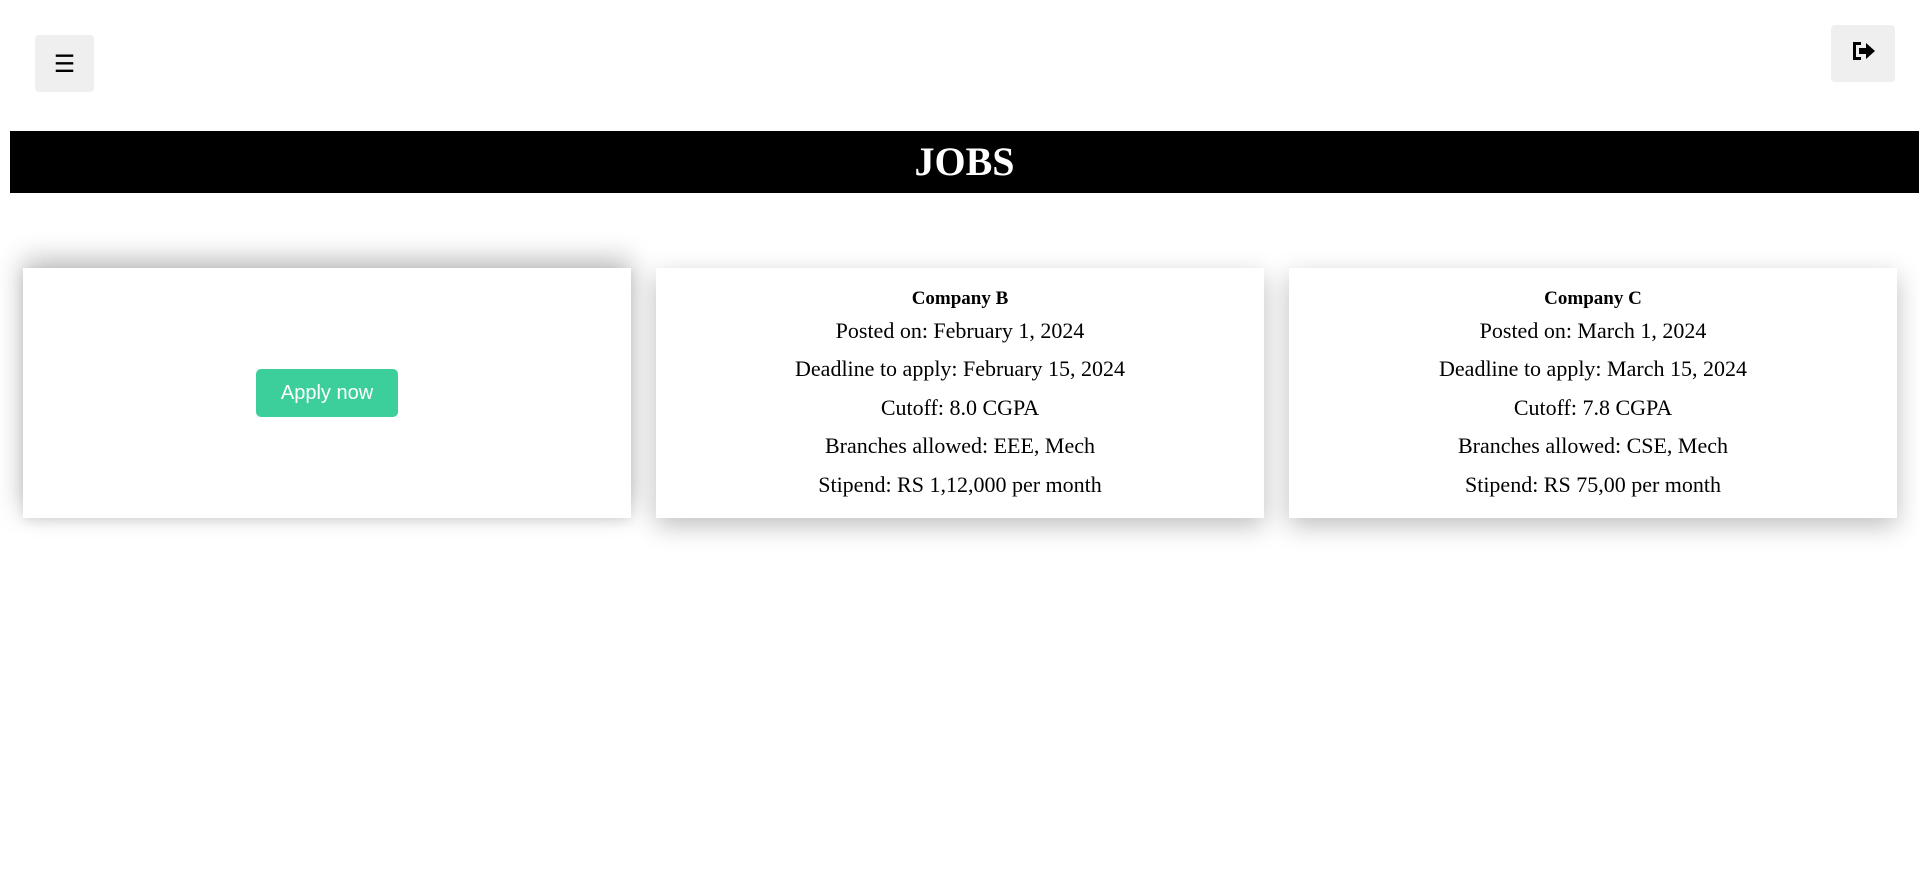 This screenshot has height=890, width=1919. What do you see at coordinates (960, 298) in the screenshot?
I see `company-name: Company B` at bounding box center [960, 298].